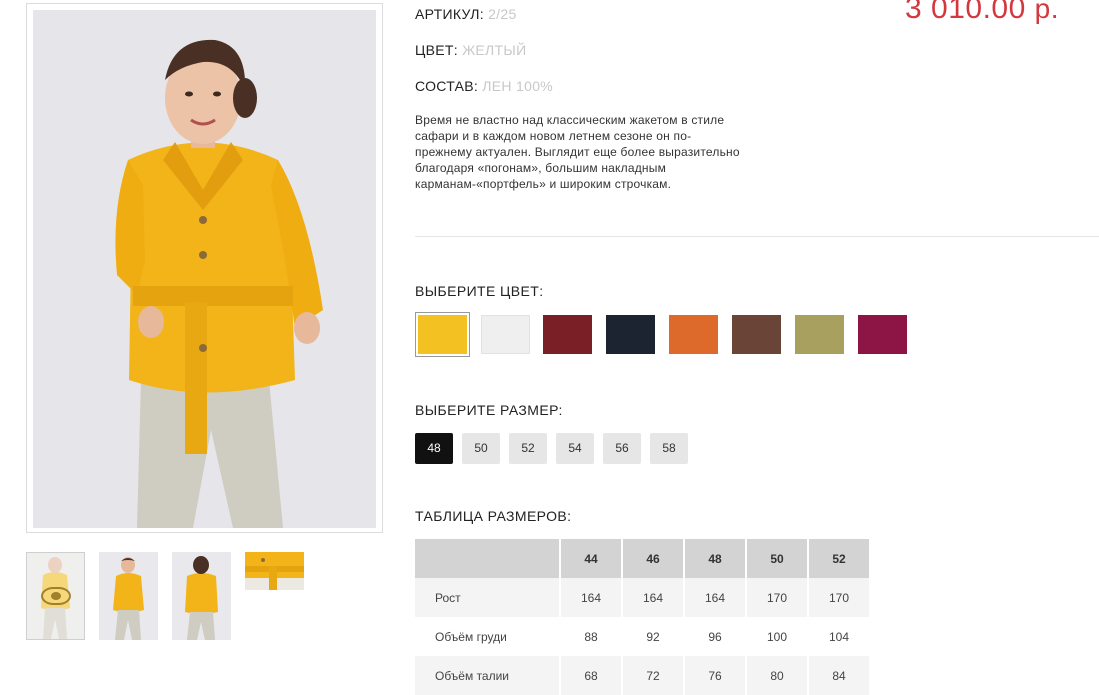  What do you see at coordinates (528, 448) in the screenshot?
I see `size-button-52: 52` at bounding box center [528, 448].